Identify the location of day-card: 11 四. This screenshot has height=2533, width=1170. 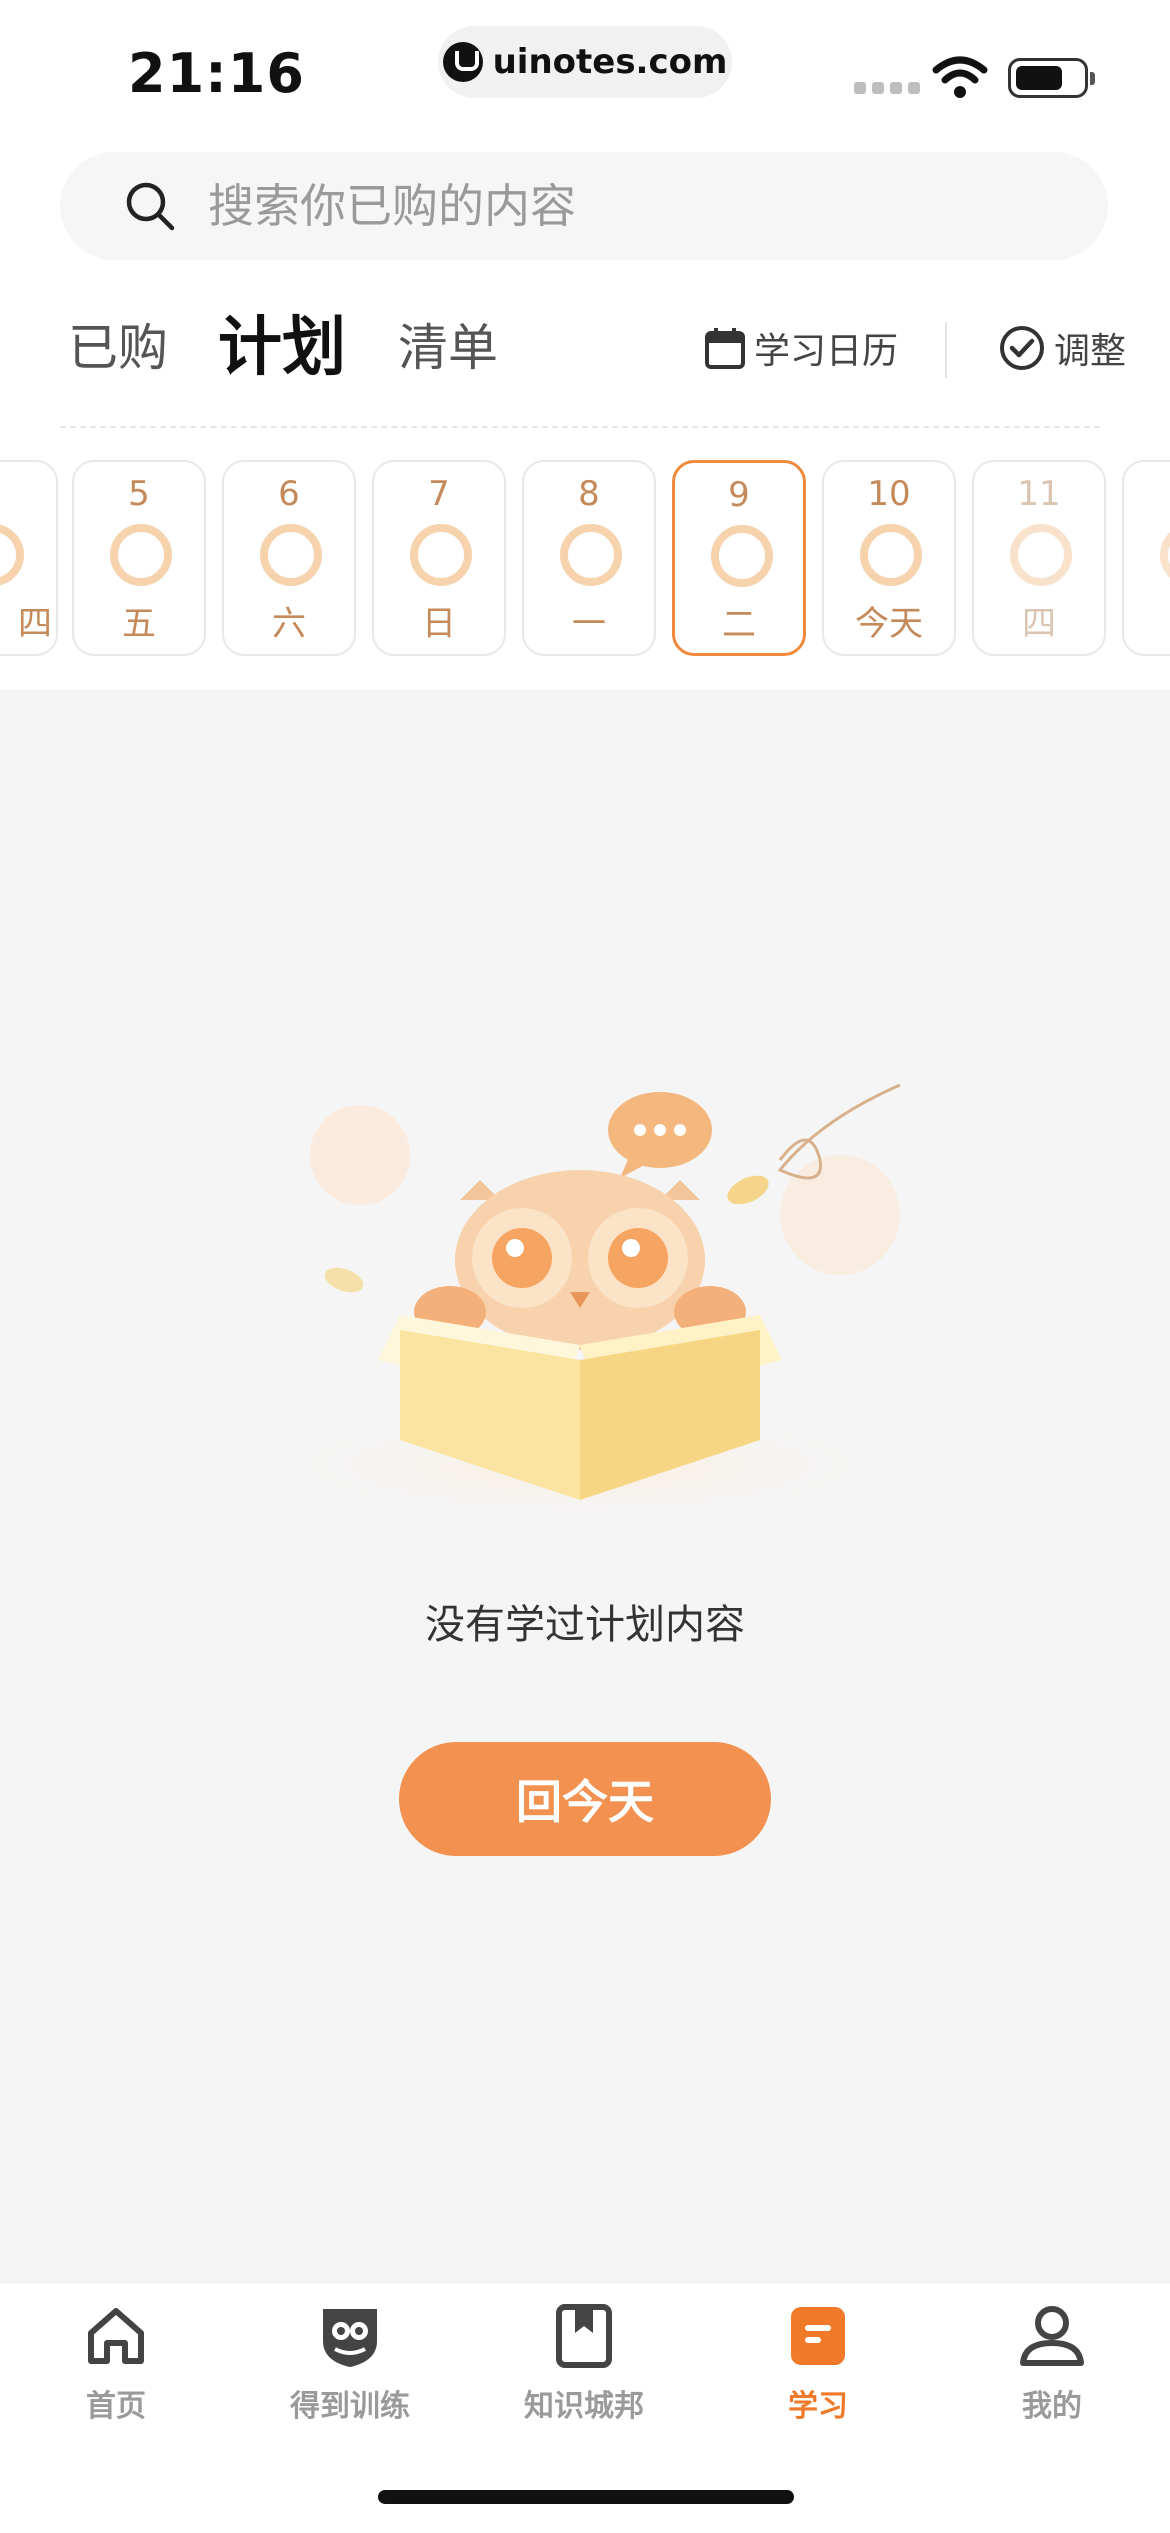
(1039, 558).